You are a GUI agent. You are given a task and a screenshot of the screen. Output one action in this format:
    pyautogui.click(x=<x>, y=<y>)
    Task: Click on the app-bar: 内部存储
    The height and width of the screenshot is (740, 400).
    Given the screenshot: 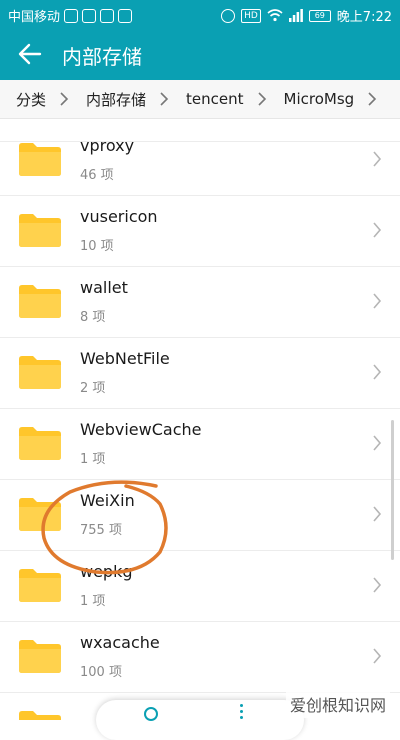 What is the action you would take?
    pyautogui.click(x=200, y=54)
    